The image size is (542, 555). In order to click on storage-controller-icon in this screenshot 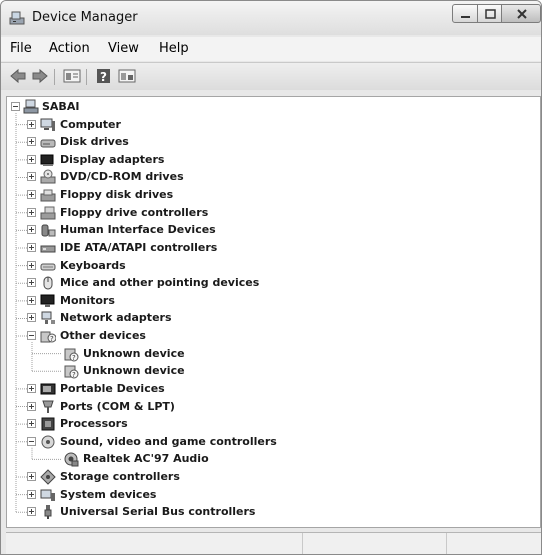, I will do `click(48, 477)`.